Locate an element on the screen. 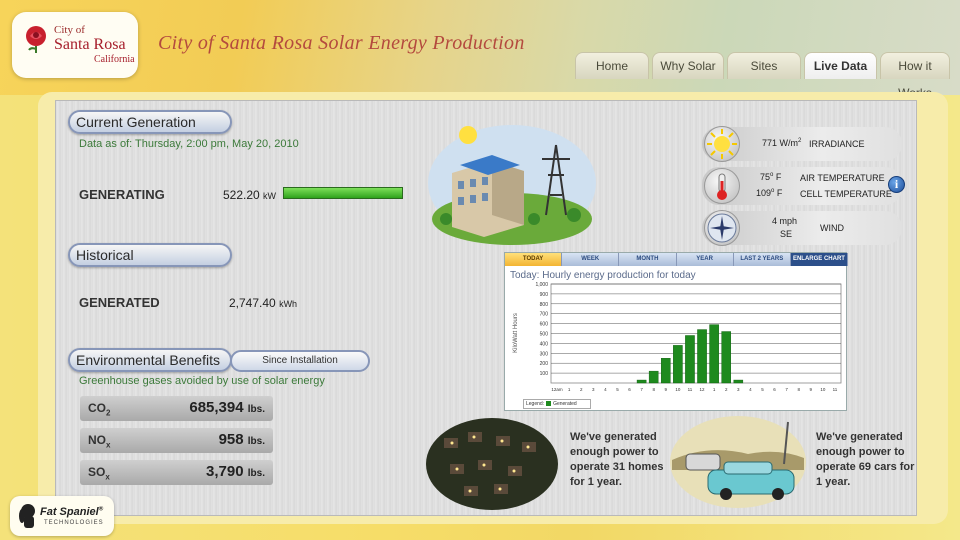 This screenshot has height=540, width=960. generation-level-bar is located at coordinates (343, 193).